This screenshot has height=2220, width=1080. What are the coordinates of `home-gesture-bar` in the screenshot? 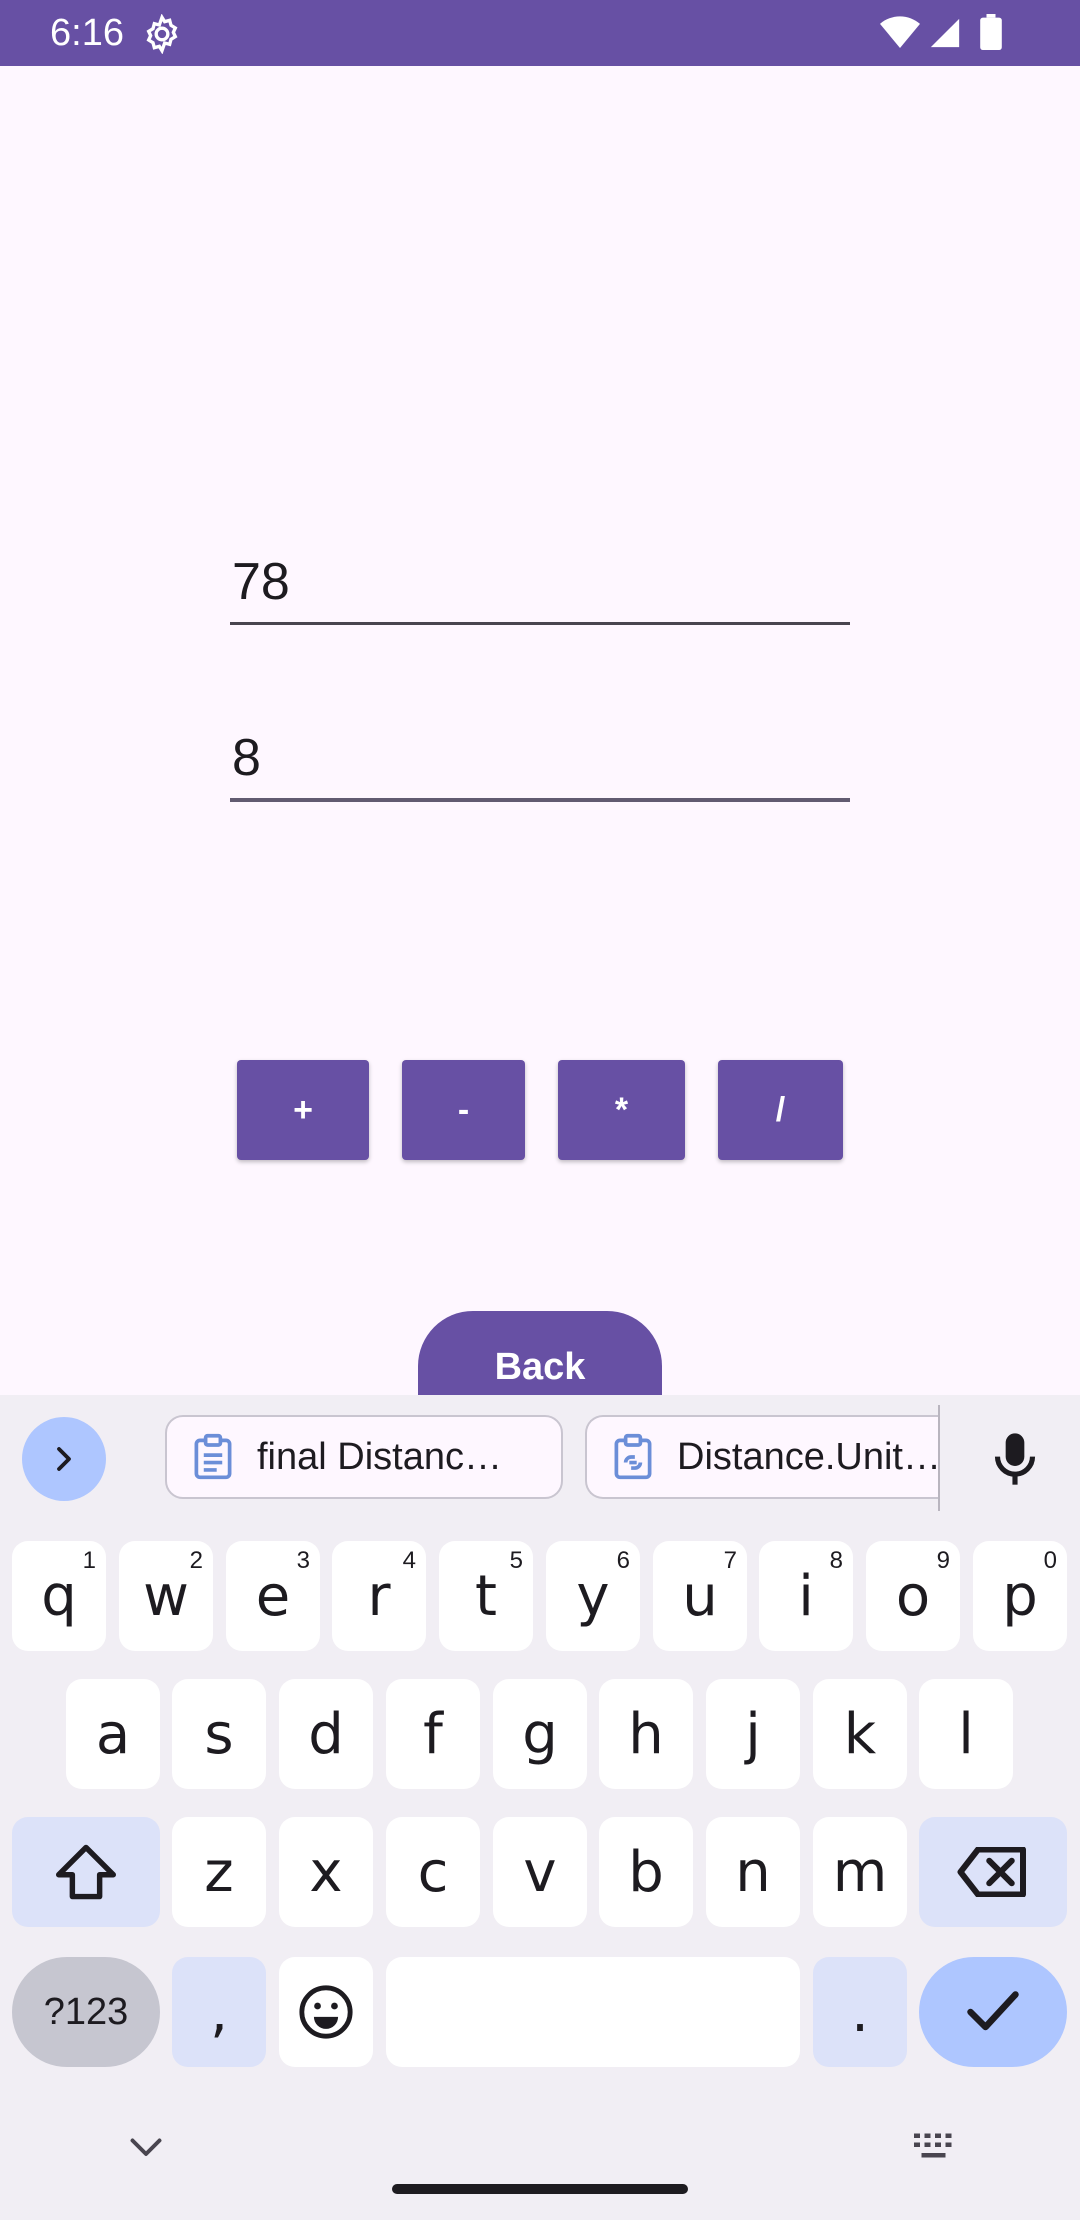 It's located at (540, 2189).